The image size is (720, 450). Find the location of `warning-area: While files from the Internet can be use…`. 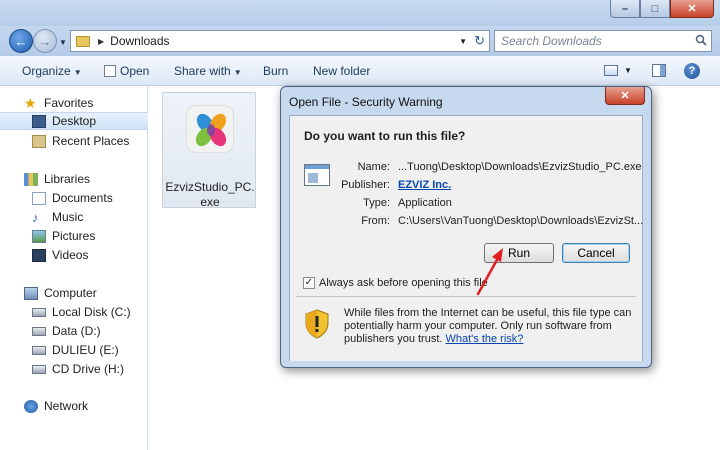

warning-area: While files from the Internet can be use… is located at coordinates (466, 329).